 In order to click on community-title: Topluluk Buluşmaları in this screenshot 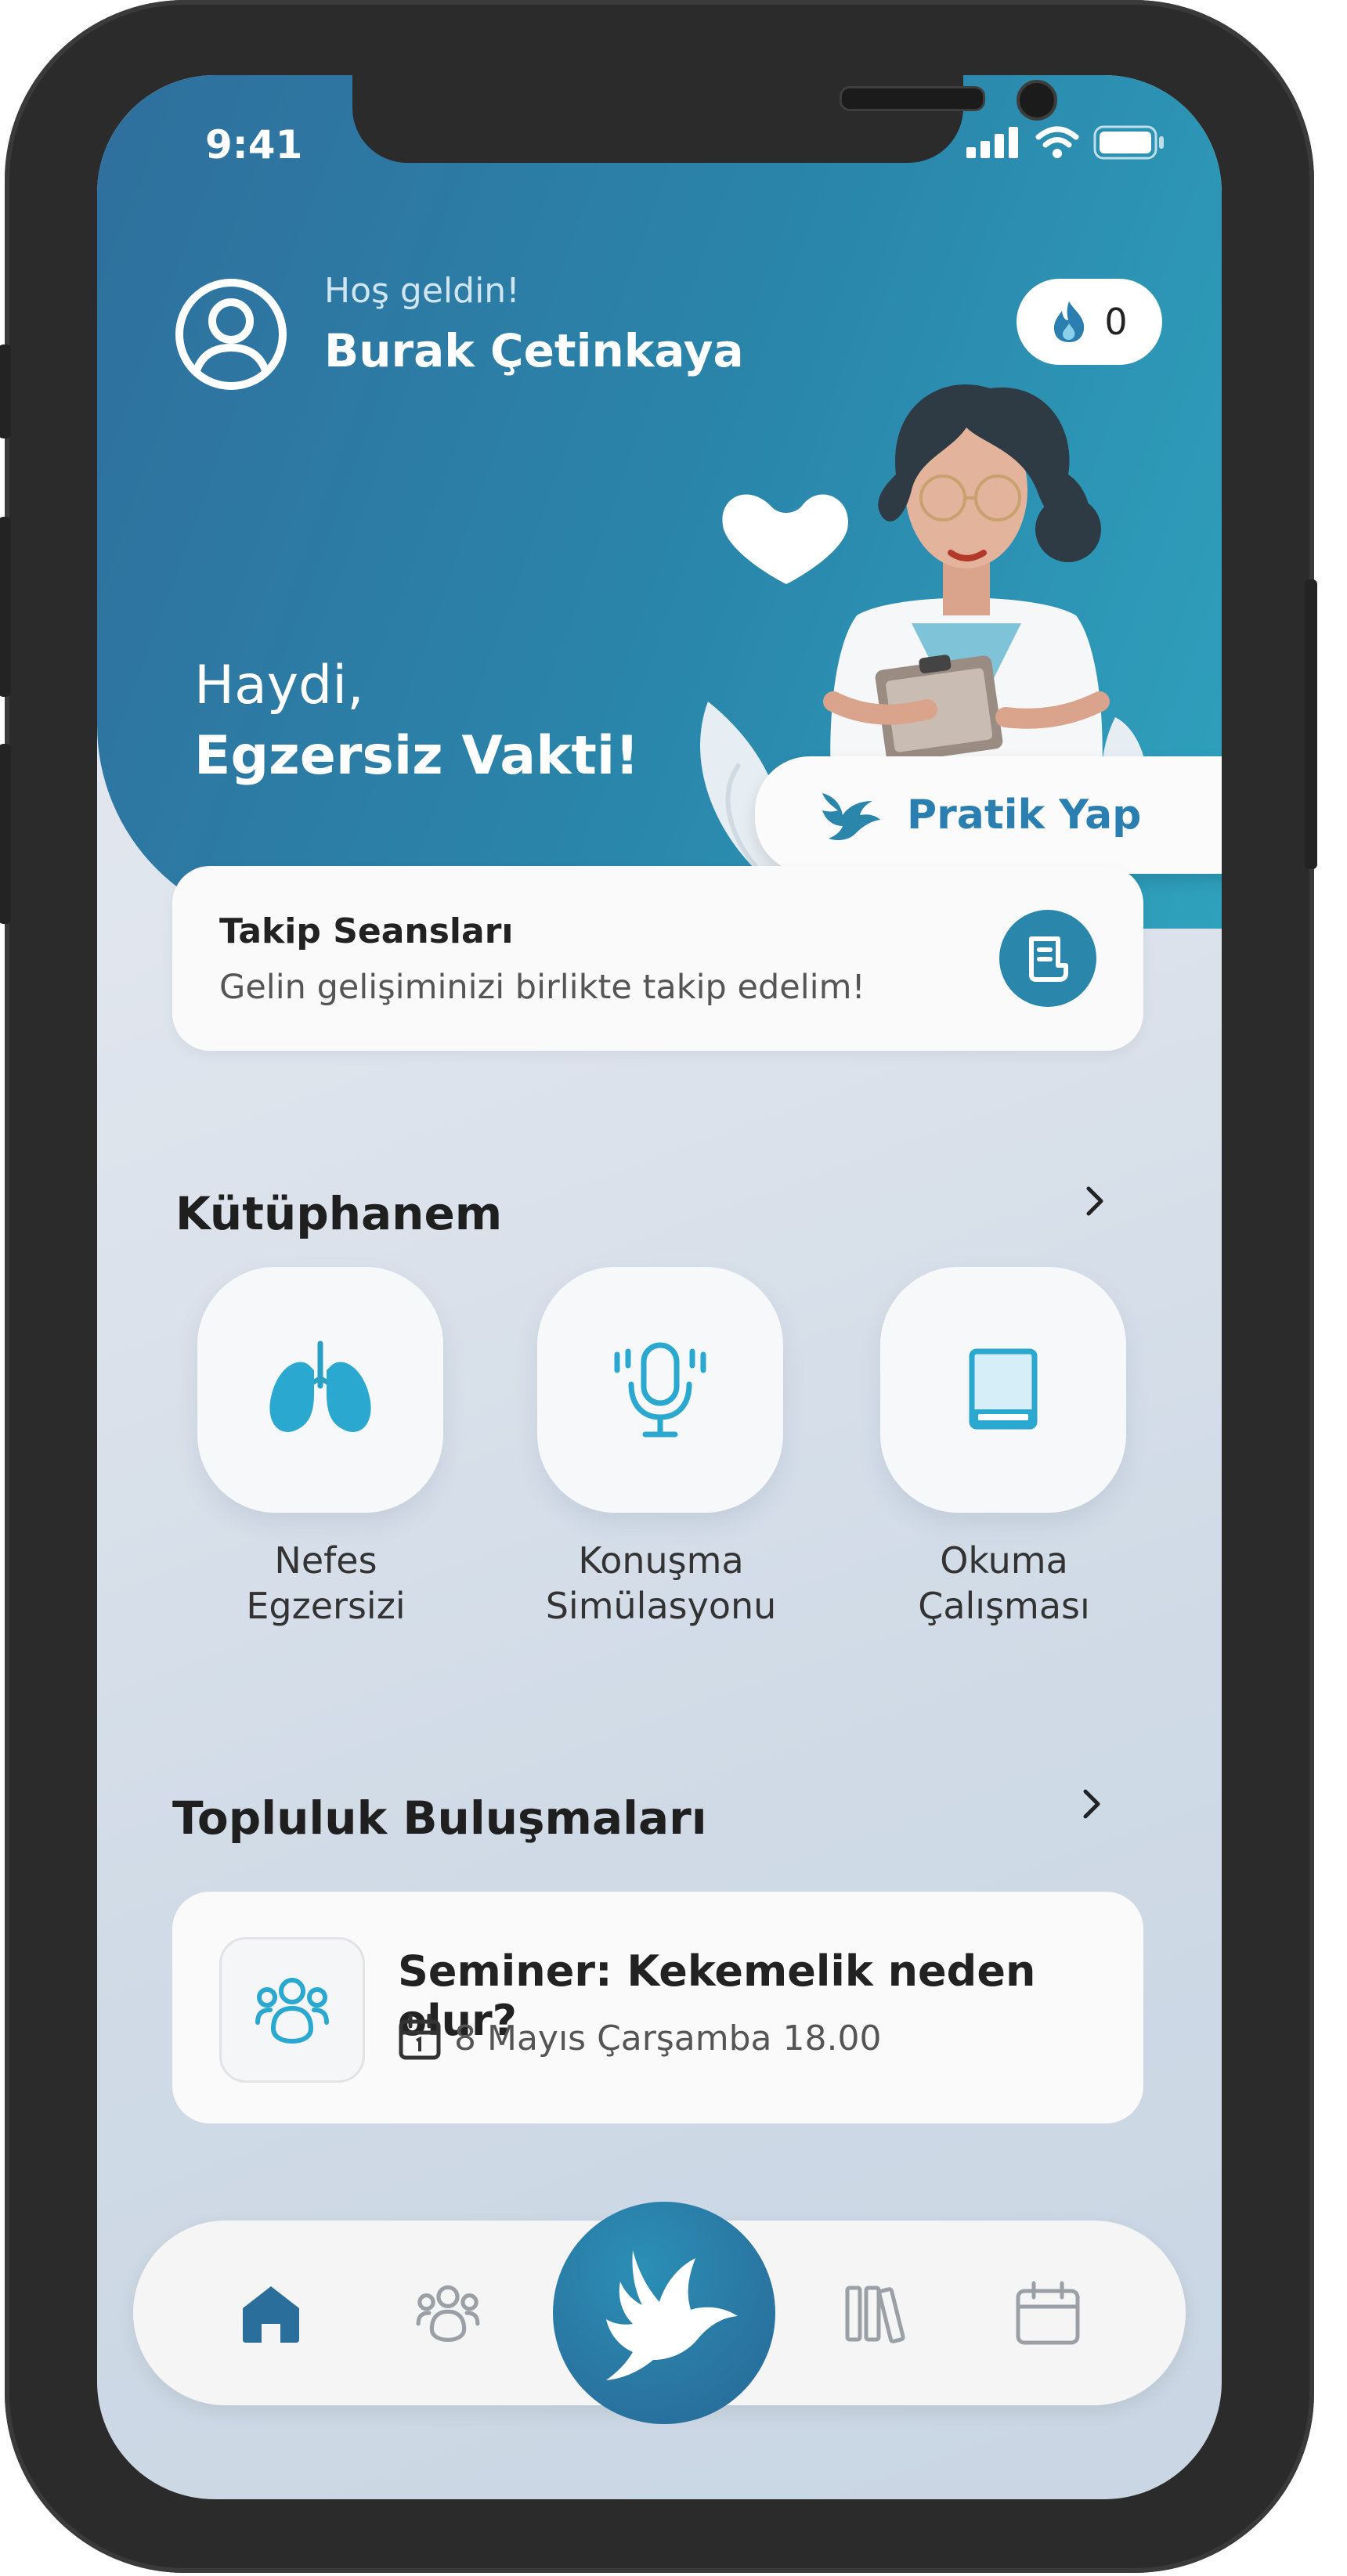, I will do `click(439, 1818)`.